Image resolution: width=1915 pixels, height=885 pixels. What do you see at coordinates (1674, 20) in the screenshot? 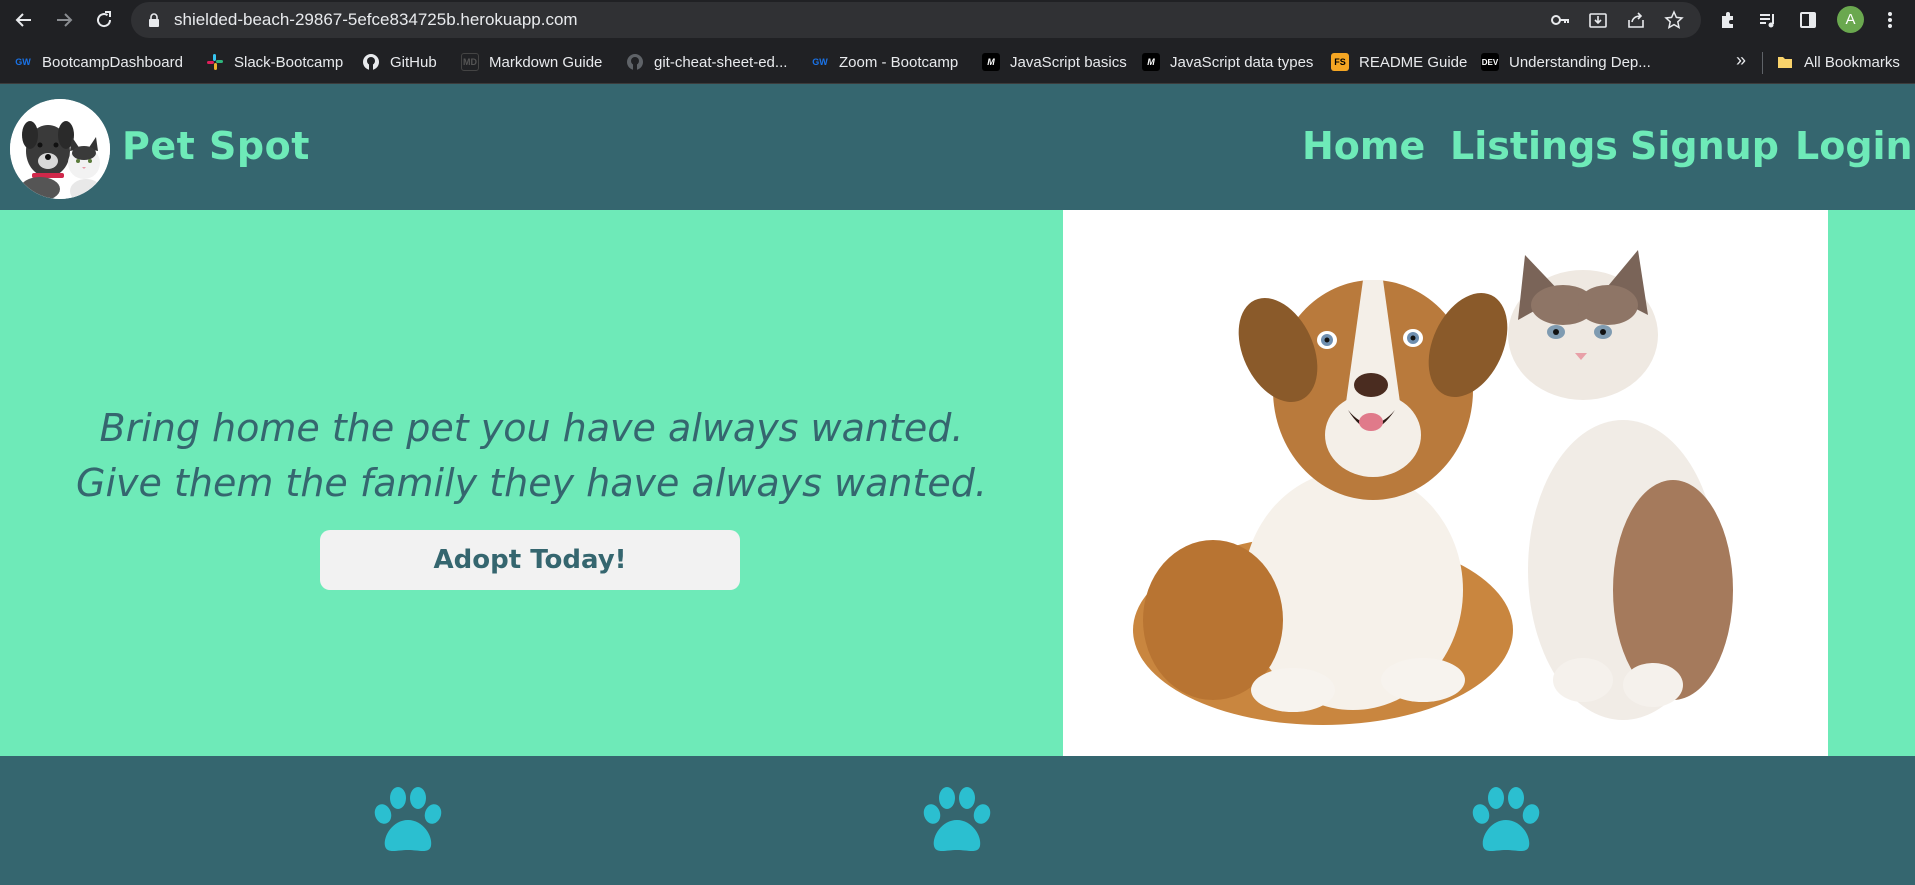
I see `star-icon` at bounding box center [1674, 20].